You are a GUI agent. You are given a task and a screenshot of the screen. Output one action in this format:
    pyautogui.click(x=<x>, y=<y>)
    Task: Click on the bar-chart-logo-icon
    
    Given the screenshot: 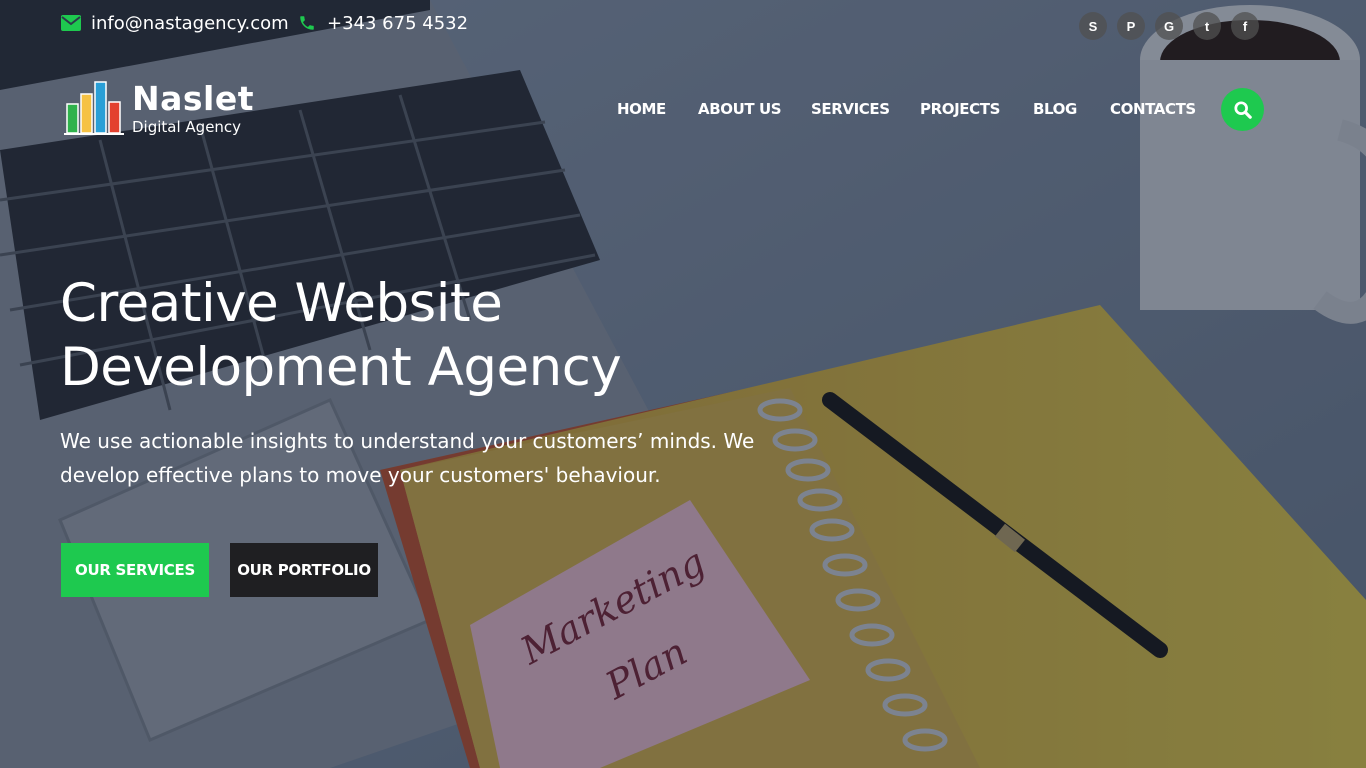 What is the action you would take?
    pyautogui.click(x=94, y=108)
    